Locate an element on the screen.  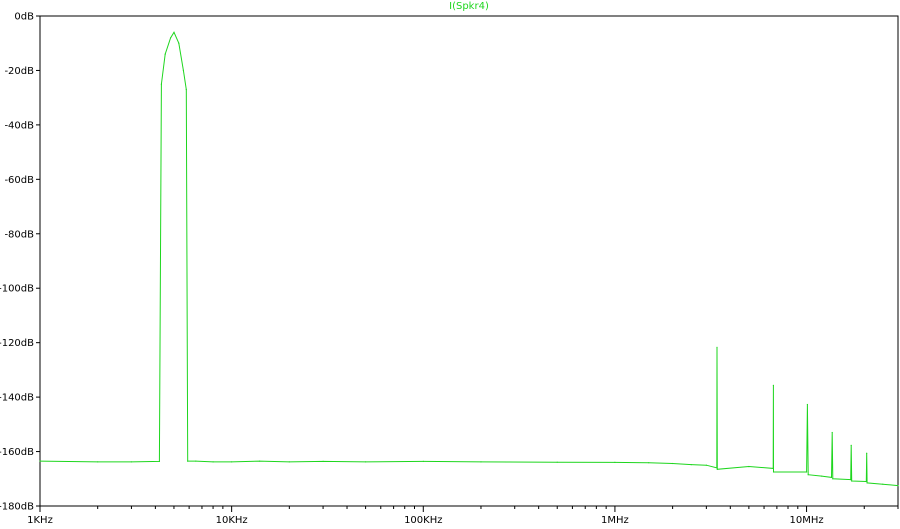
x-tick-label: 10MHz is located at coordinates (807, 520).